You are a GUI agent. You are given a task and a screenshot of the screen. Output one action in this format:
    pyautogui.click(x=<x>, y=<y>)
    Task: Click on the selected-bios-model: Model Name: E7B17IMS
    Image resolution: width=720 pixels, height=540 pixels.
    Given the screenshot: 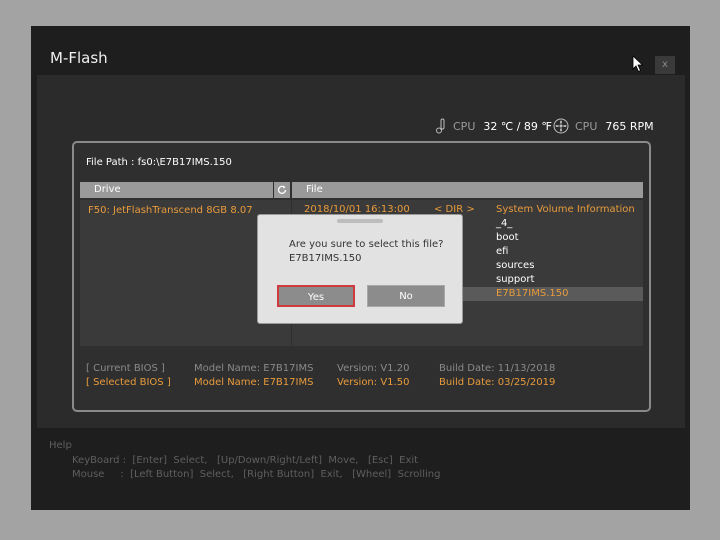 What is the action you would take?
    pyautogui.click(x=254, y=382)
    